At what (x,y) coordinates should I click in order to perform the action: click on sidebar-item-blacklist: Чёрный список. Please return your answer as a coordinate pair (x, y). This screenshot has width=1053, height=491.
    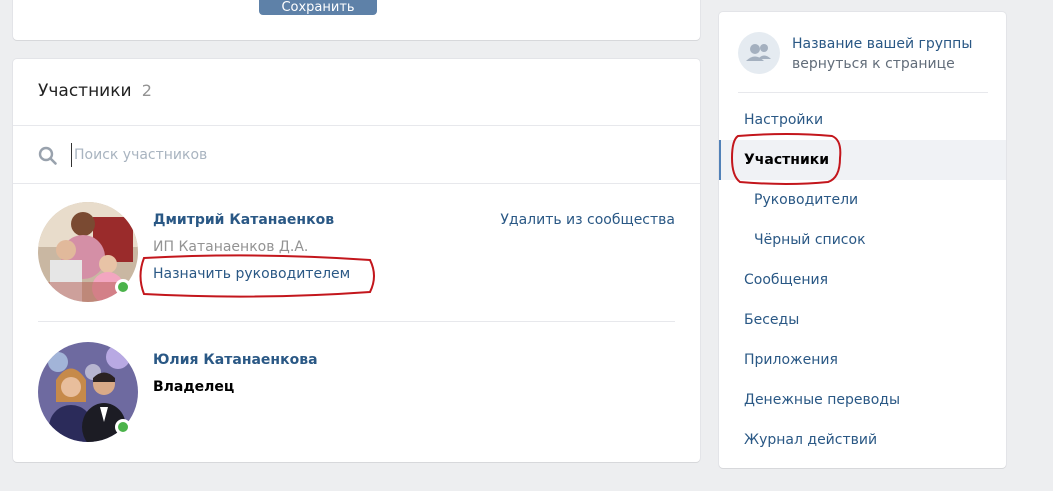
    Looking at the image, I should click on (862, 240).